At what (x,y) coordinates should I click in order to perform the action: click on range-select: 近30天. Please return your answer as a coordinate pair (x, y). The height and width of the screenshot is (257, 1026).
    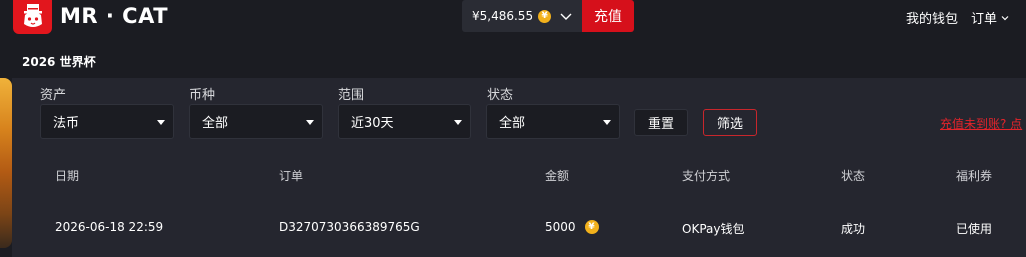
    Looking at the image, I should click on (404, 121).